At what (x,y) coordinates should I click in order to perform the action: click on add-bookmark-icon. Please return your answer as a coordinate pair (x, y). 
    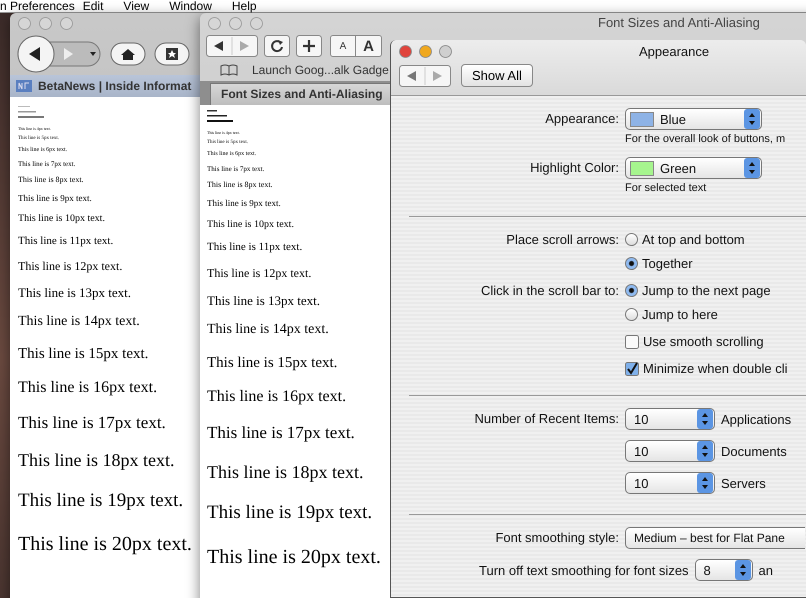
    Looking at the image, I should click on (309, 46).